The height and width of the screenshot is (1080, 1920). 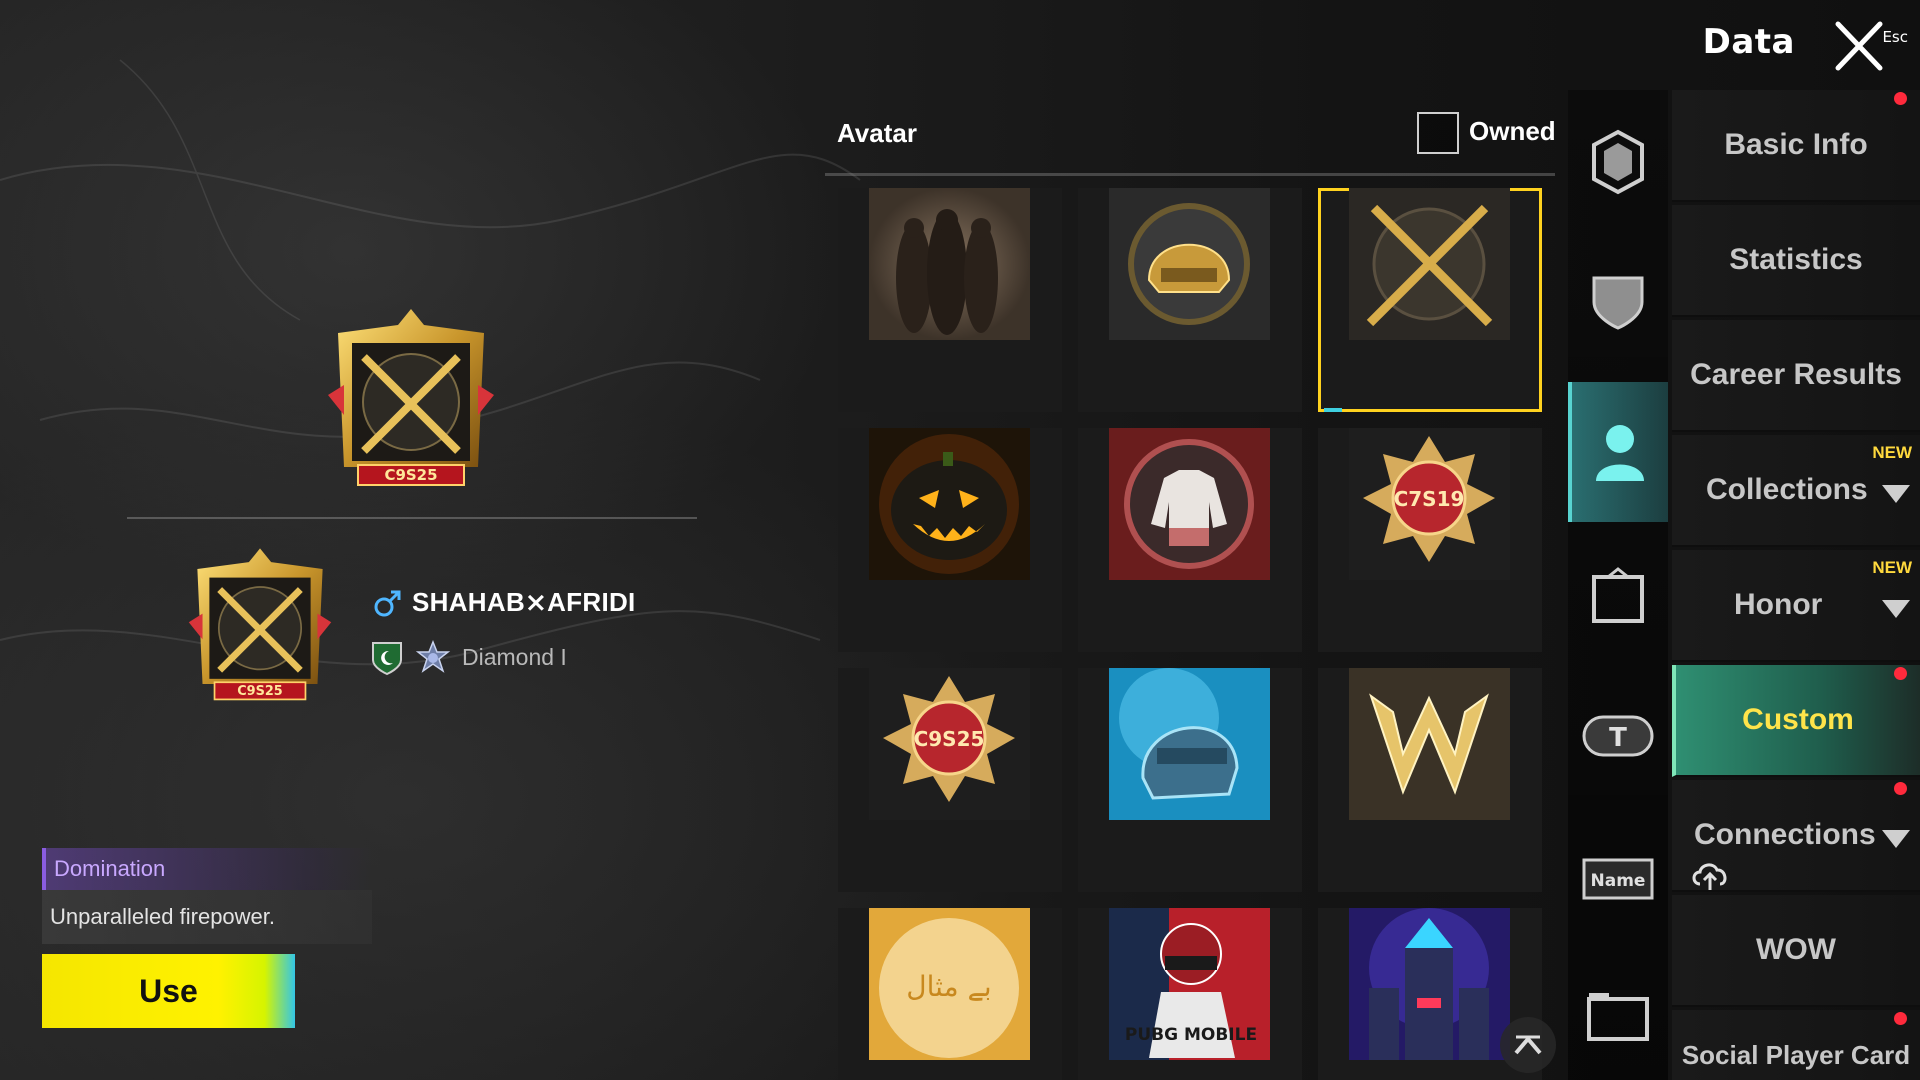 What do you see at coordinates (1429, 744) in the screenshot?
I see `gold-w-logo-icon` at bounding box center [1429, 744].